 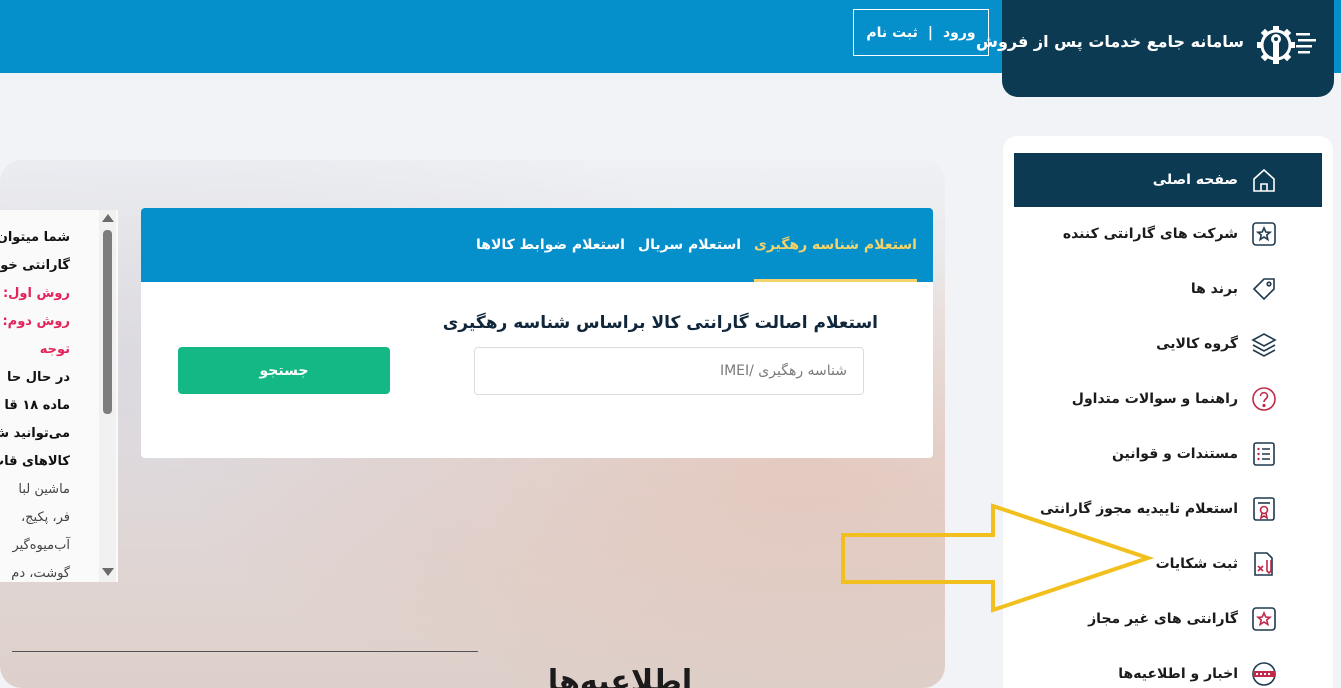 I want to click on sidebar-item-brands: برند ها, so click(x=1168, y=289).